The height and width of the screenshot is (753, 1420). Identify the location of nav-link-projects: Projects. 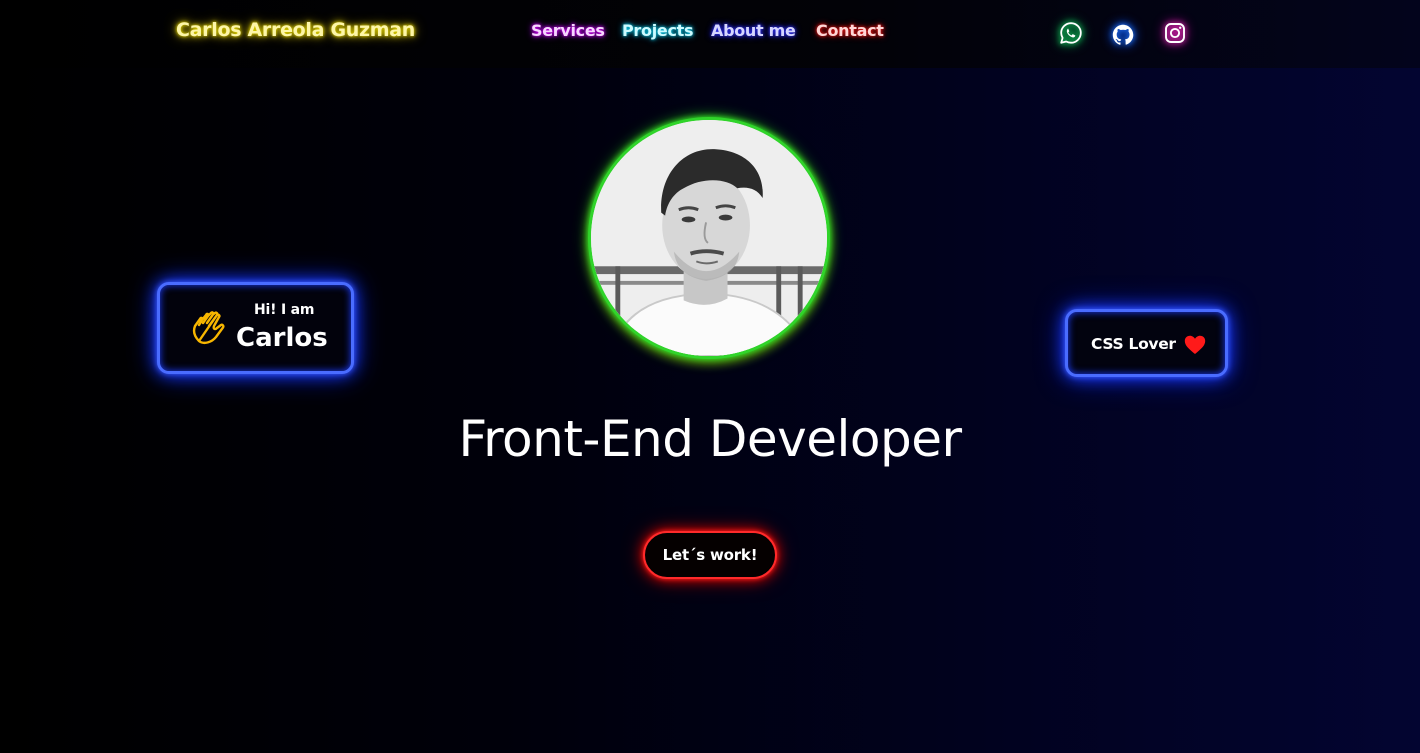
(658, 30).